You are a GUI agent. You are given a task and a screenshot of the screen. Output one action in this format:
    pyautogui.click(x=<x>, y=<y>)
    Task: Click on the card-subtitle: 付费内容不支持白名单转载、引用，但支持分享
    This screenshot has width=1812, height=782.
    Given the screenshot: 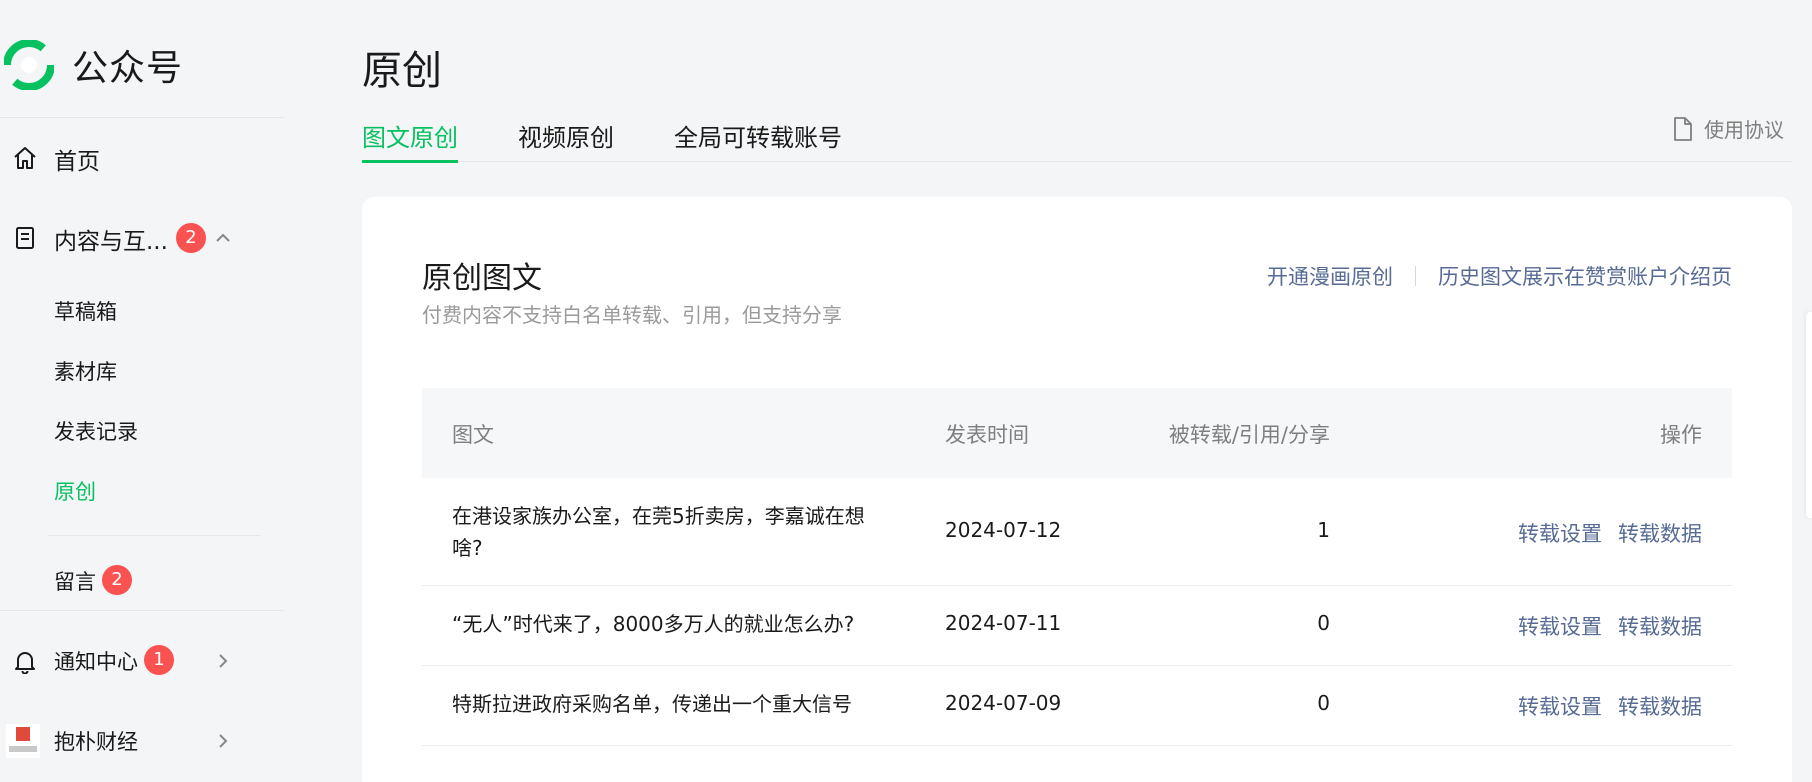 What is the action you would take?
    pyautogui.click(x=632, y=315)
    